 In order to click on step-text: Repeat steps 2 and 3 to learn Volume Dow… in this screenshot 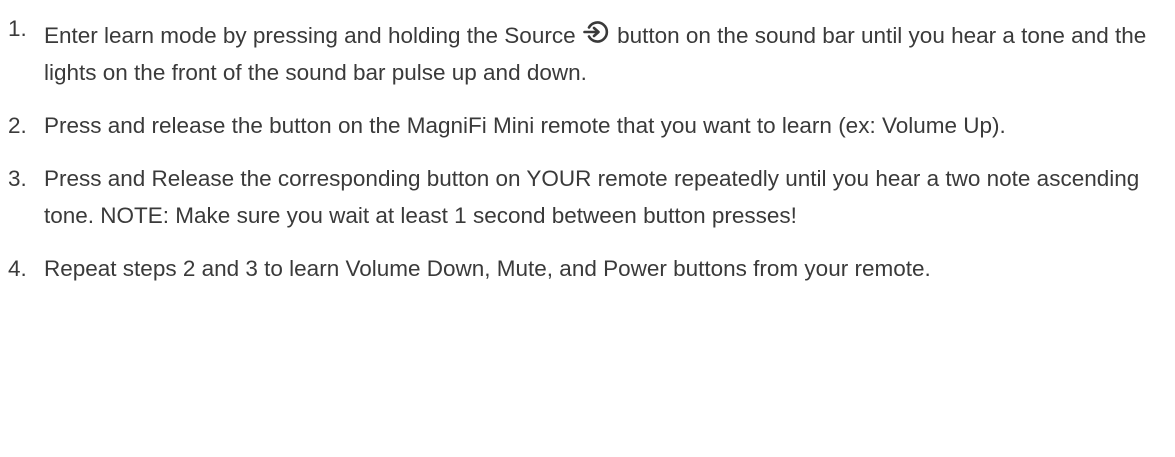, I will do `click(487, 268)`.